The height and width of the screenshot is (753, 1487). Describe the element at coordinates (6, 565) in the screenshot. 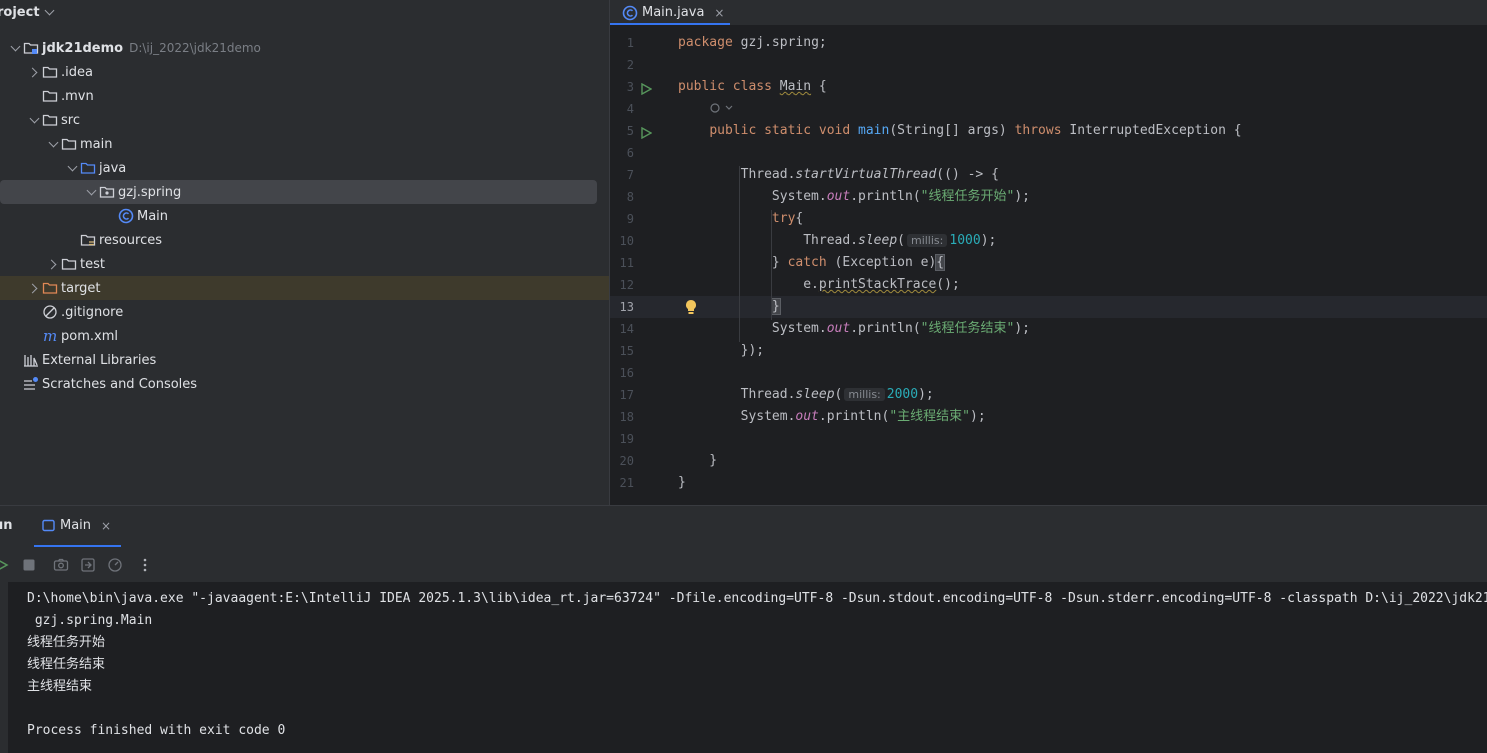

I see `rerun-icon` at that location.